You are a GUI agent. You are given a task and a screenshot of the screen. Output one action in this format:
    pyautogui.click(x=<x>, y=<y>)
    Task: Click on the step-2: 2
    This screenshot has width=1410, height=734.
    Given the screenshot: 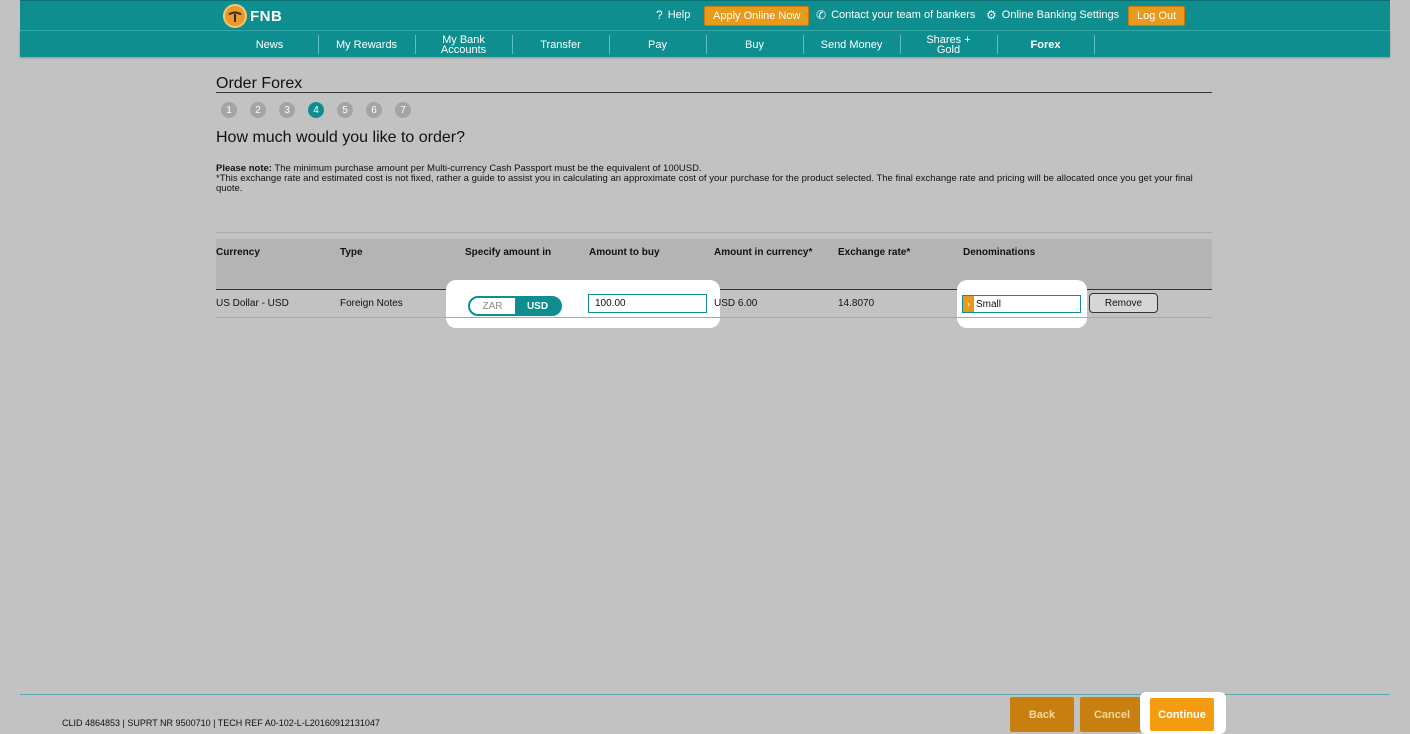 What is the action you would take?
    pyautogui.click(x=258, y=110)
    